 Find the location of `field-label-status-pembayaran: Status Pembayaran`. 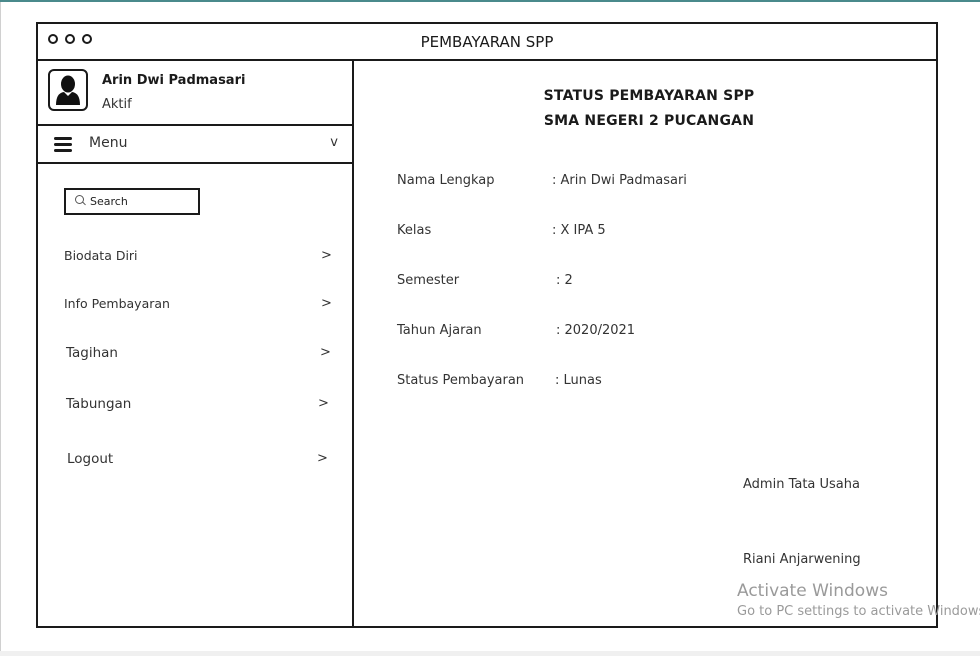

field-label-status-pembayaran: Status Pembayaran is located at coordinates (461, 380).